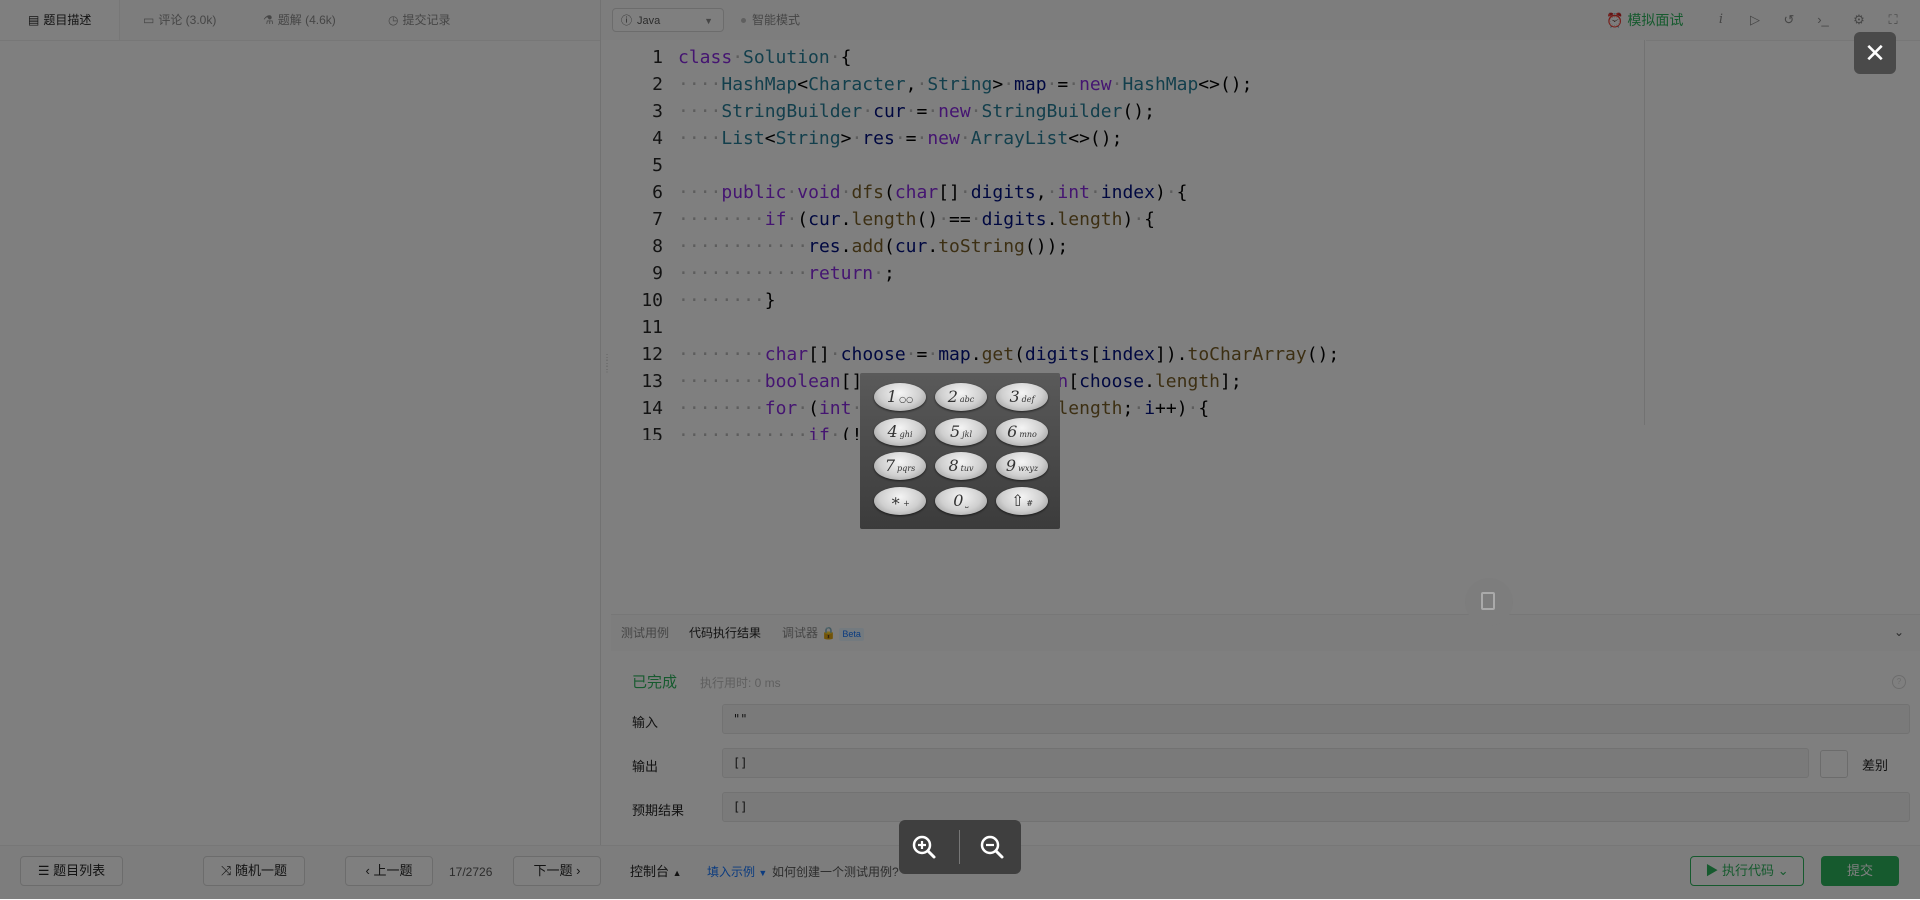 The height and width of the screenshot is (900, 1920). I want to click on zoom-in-button, so click(924, 847).